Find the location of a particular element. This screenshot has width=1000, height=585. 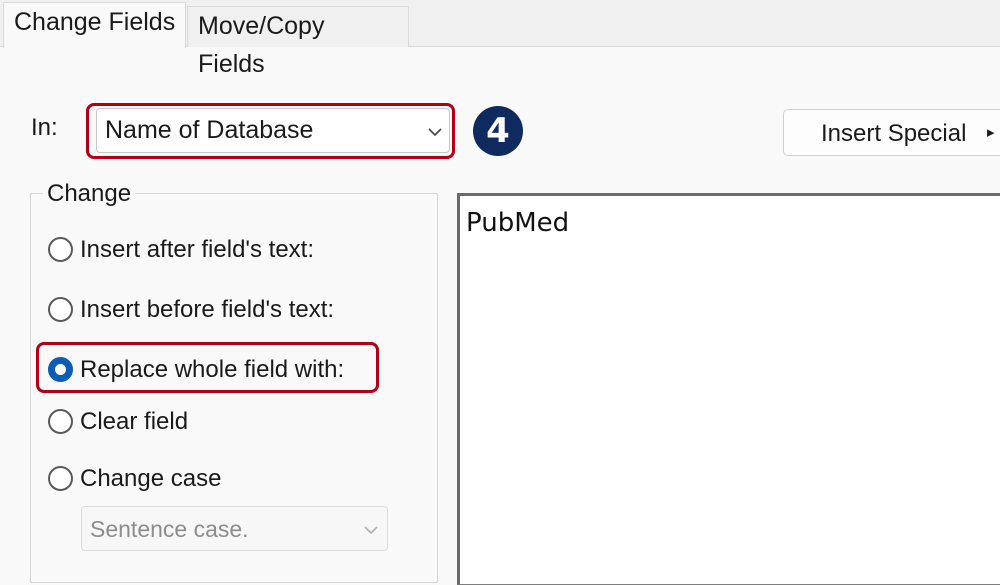

radio-clear-field: Clear field is located at coordinates (123, 422).